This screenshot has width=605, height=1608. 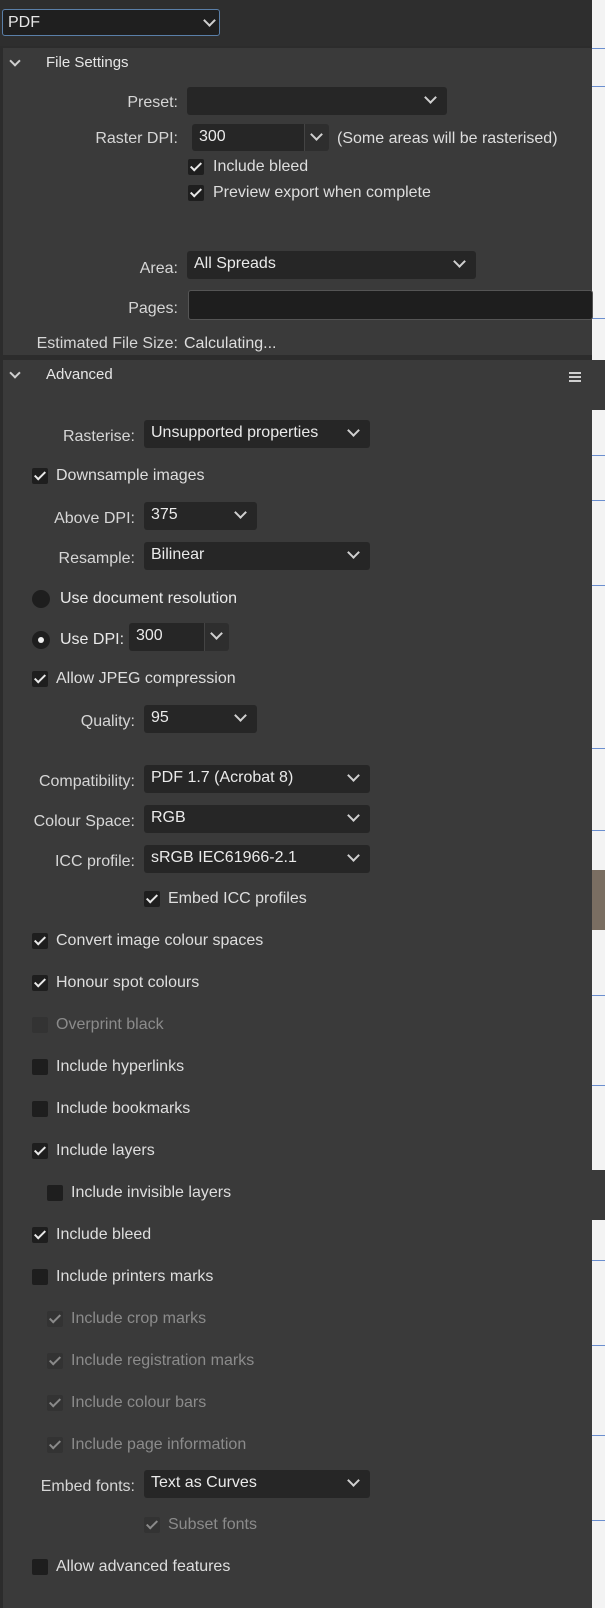 What do you see at coordinates (257, 434) in the screenshot?
I see `rasterise-select: Unsupported properties` at bounding box center [257, 434].